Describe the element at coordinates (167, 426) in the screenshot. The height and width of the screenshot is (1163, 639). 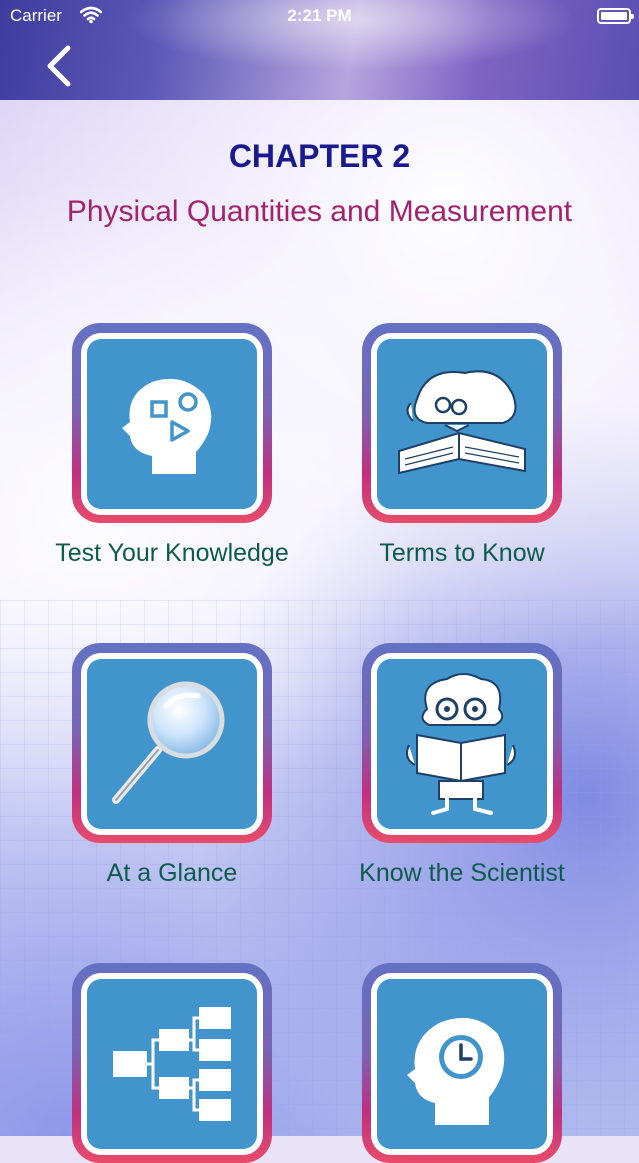
I see `head-shapes-icon` at that location.